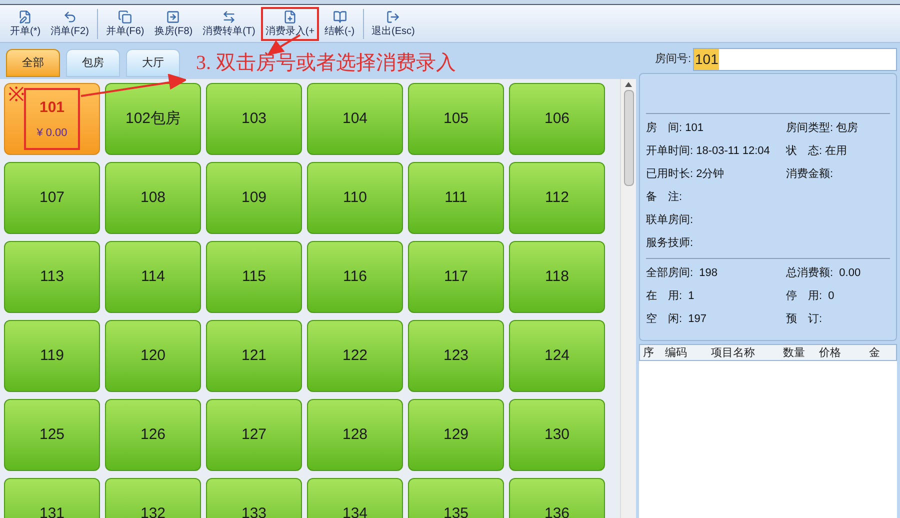 The width and height of the screenshot is (900, 518). I want to click on room-tile: 119, so click(52, 356).